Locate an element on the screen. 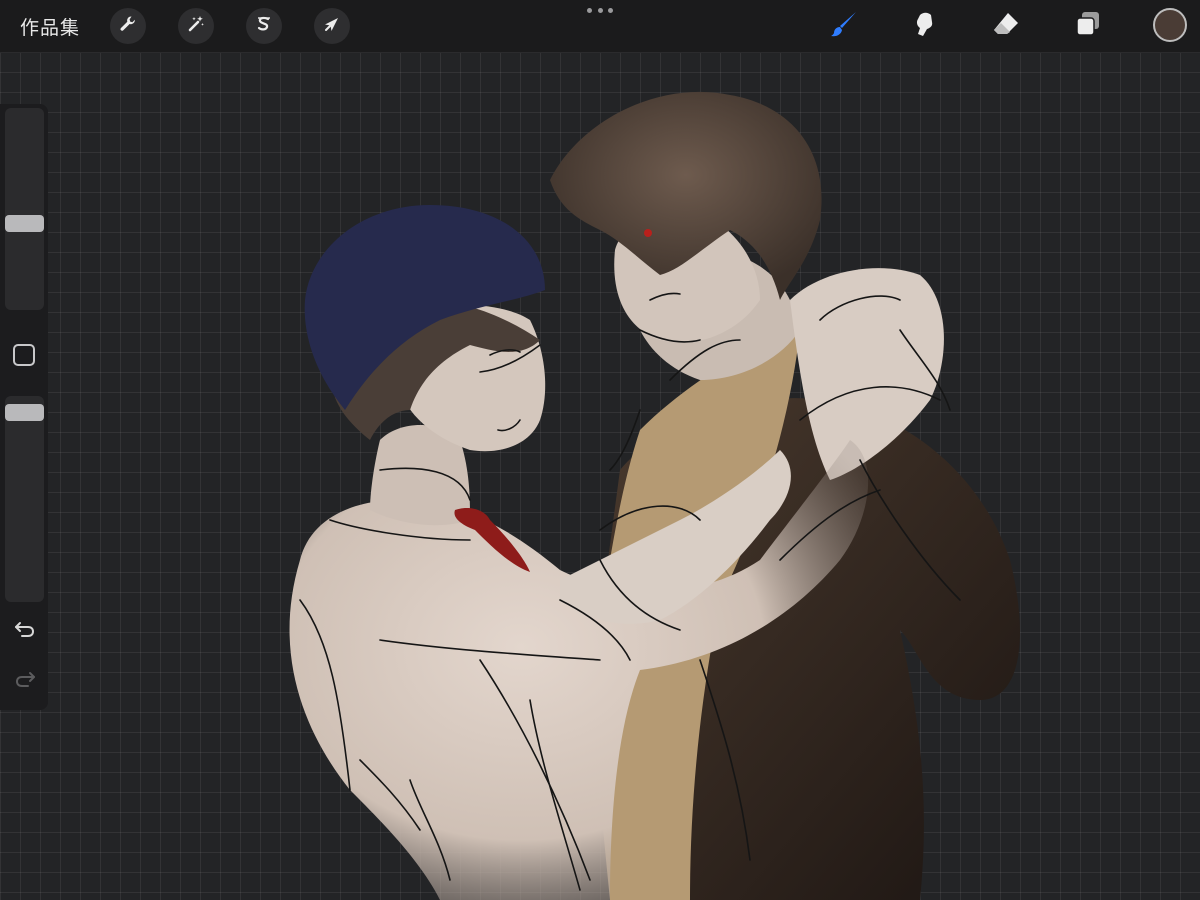  paint-tool-button is located at coordinates (844, 26).